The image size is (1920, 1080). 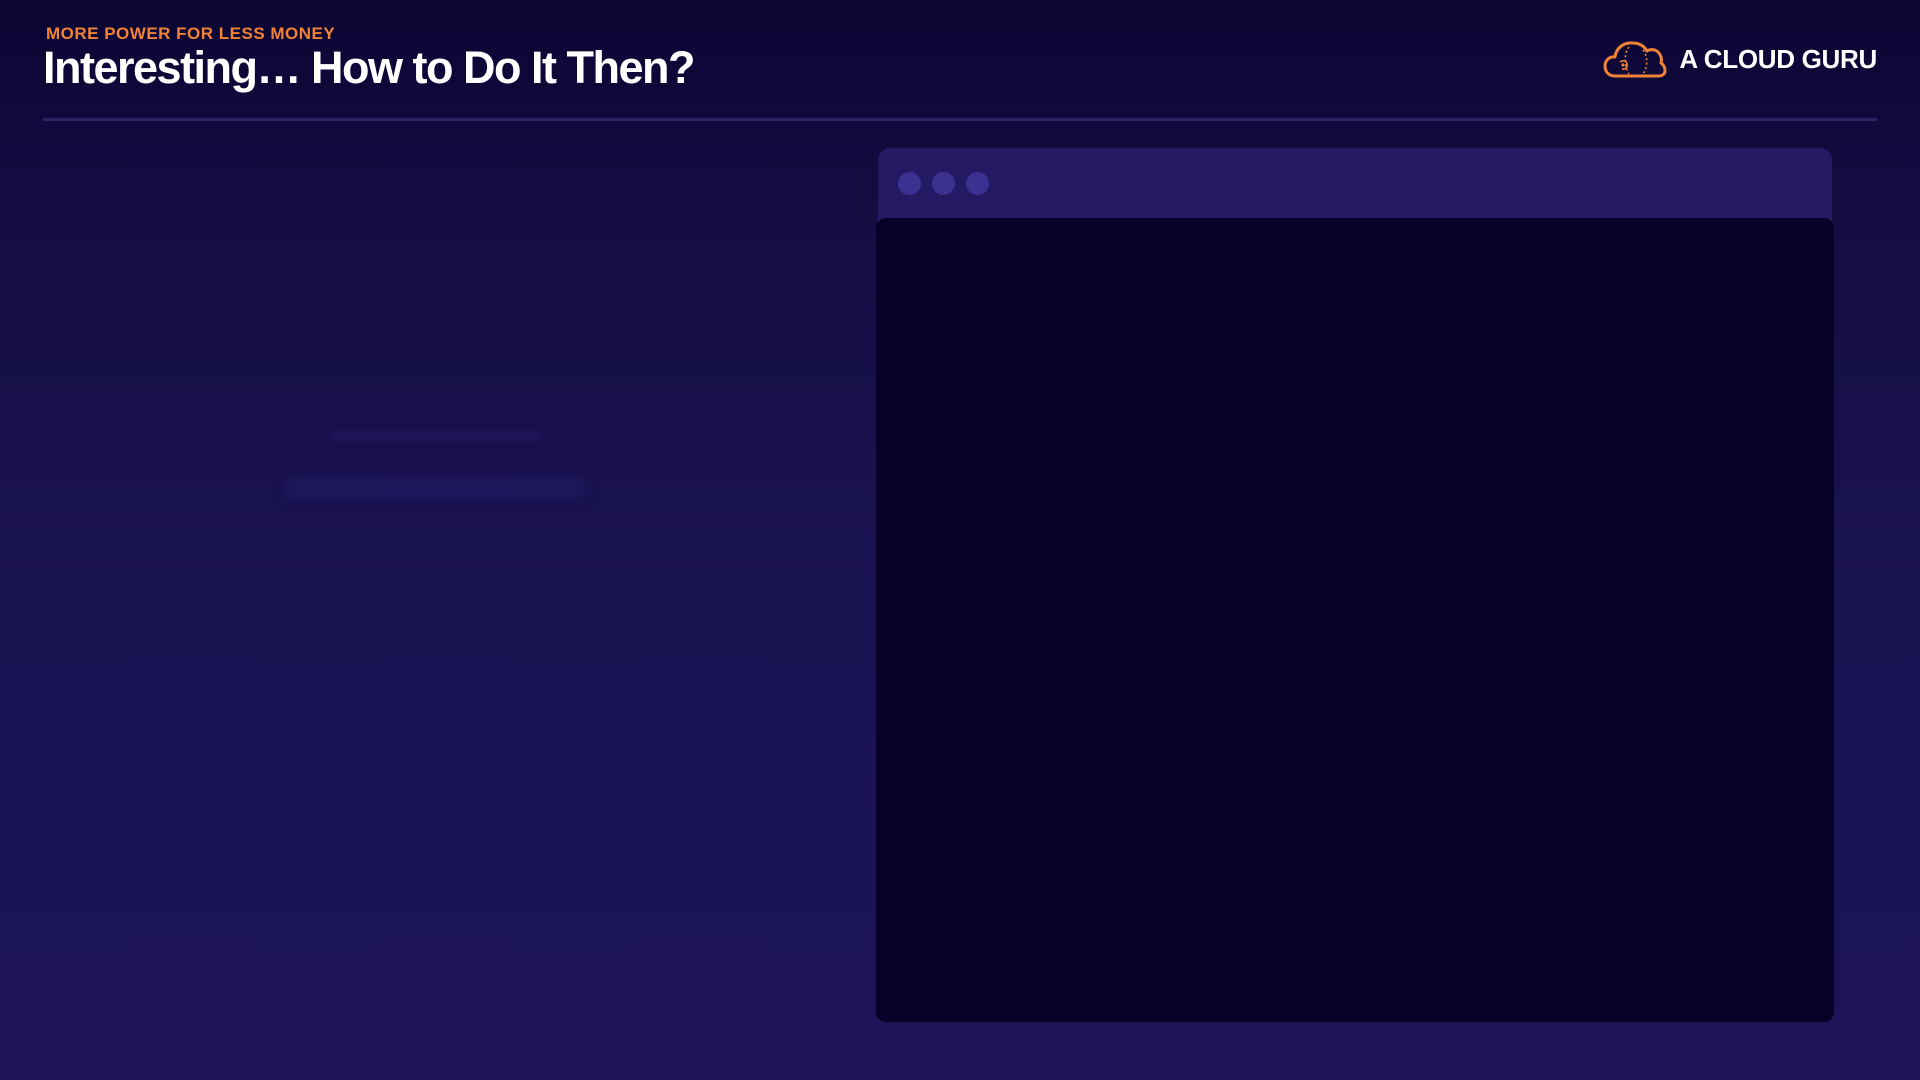 I want to click on slide-title: Interesting… How to Do It Then?, so click(x=369, y=67).